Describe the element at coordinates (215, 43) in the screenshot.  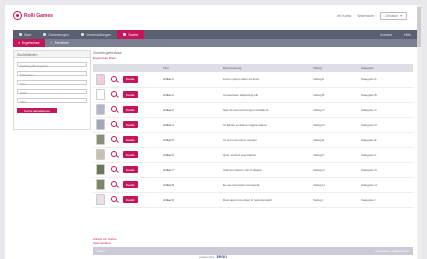
I see `sub-nav: ≡ Ergebnisse ☆ Merkliste` at that location.